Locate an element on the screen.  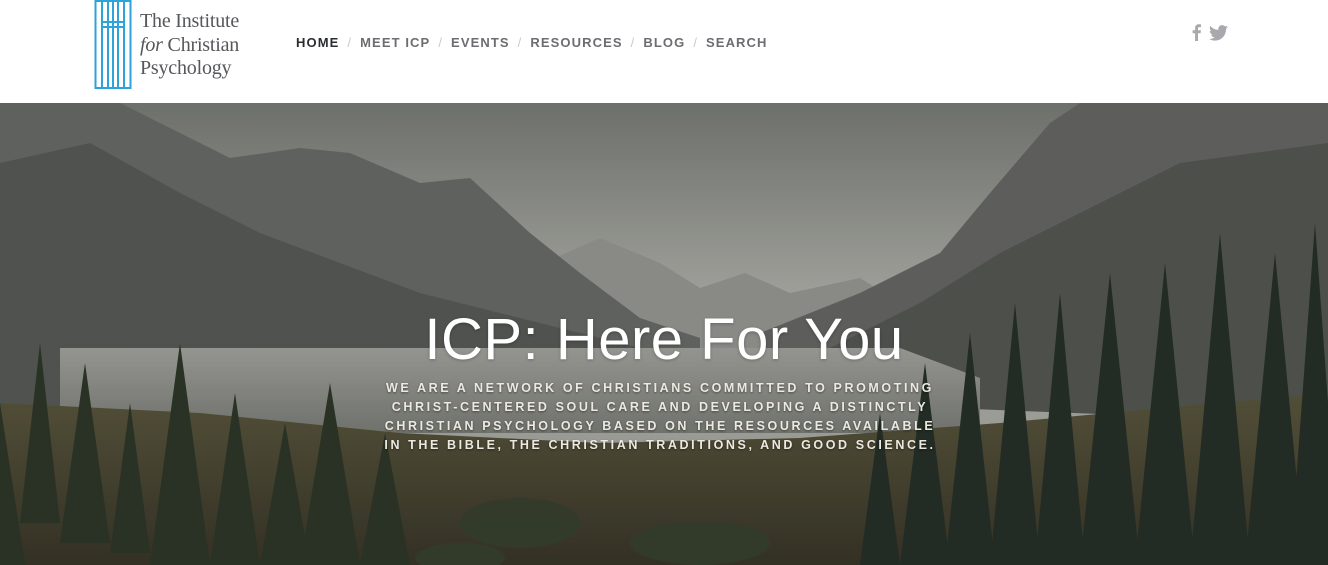
logo-wordmark: The Institute for Christian Psychology is located at coordinates (189, 45).